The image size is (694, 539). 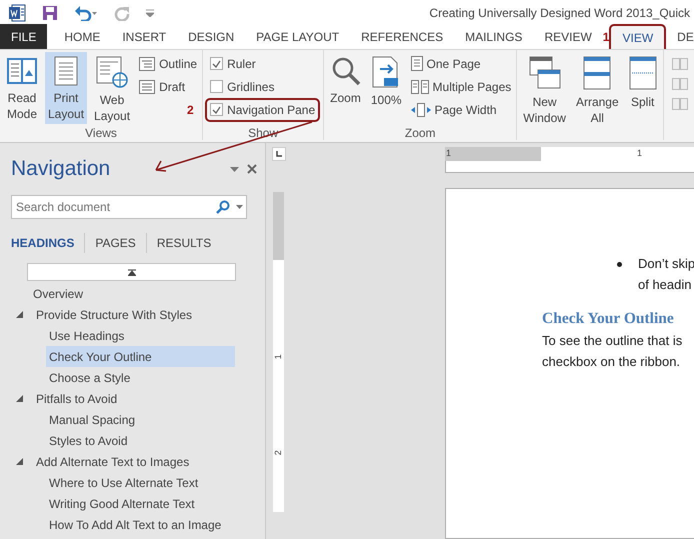 What do you see at coordinates (122, 503) in the screenshot?
I see `heading-item: Writing Good Alternate Text` at bounding box center [122, 503].